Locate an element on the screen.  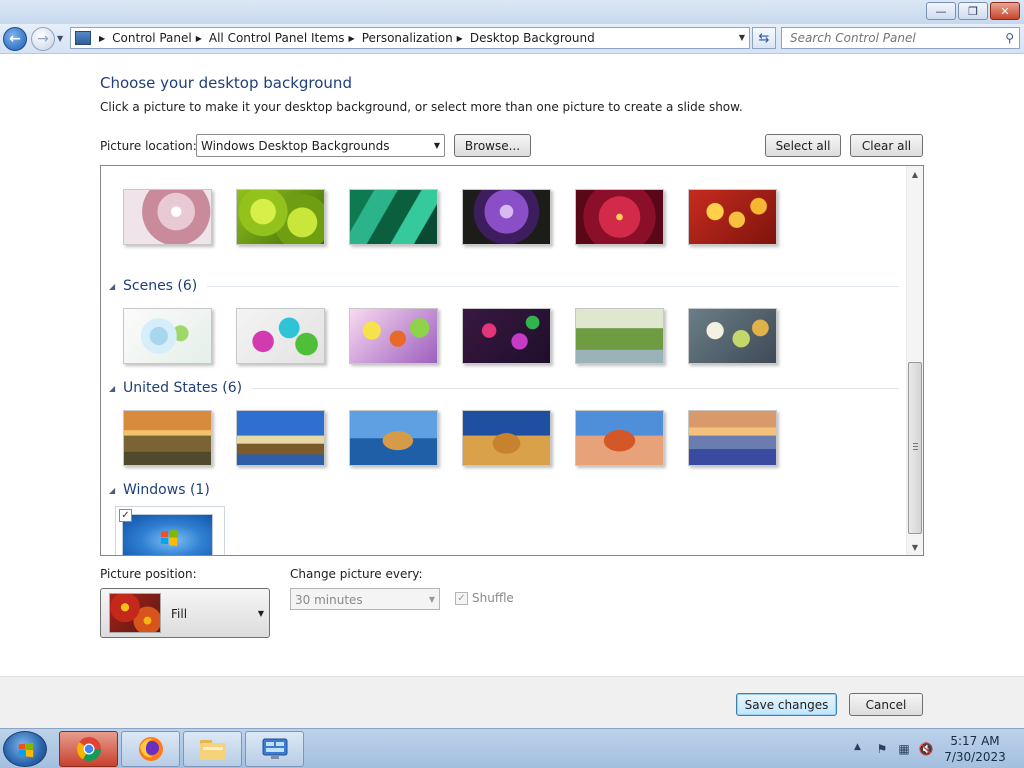
group-header-united-states: ◢ United States (6) is located at coordinates (504, 388).